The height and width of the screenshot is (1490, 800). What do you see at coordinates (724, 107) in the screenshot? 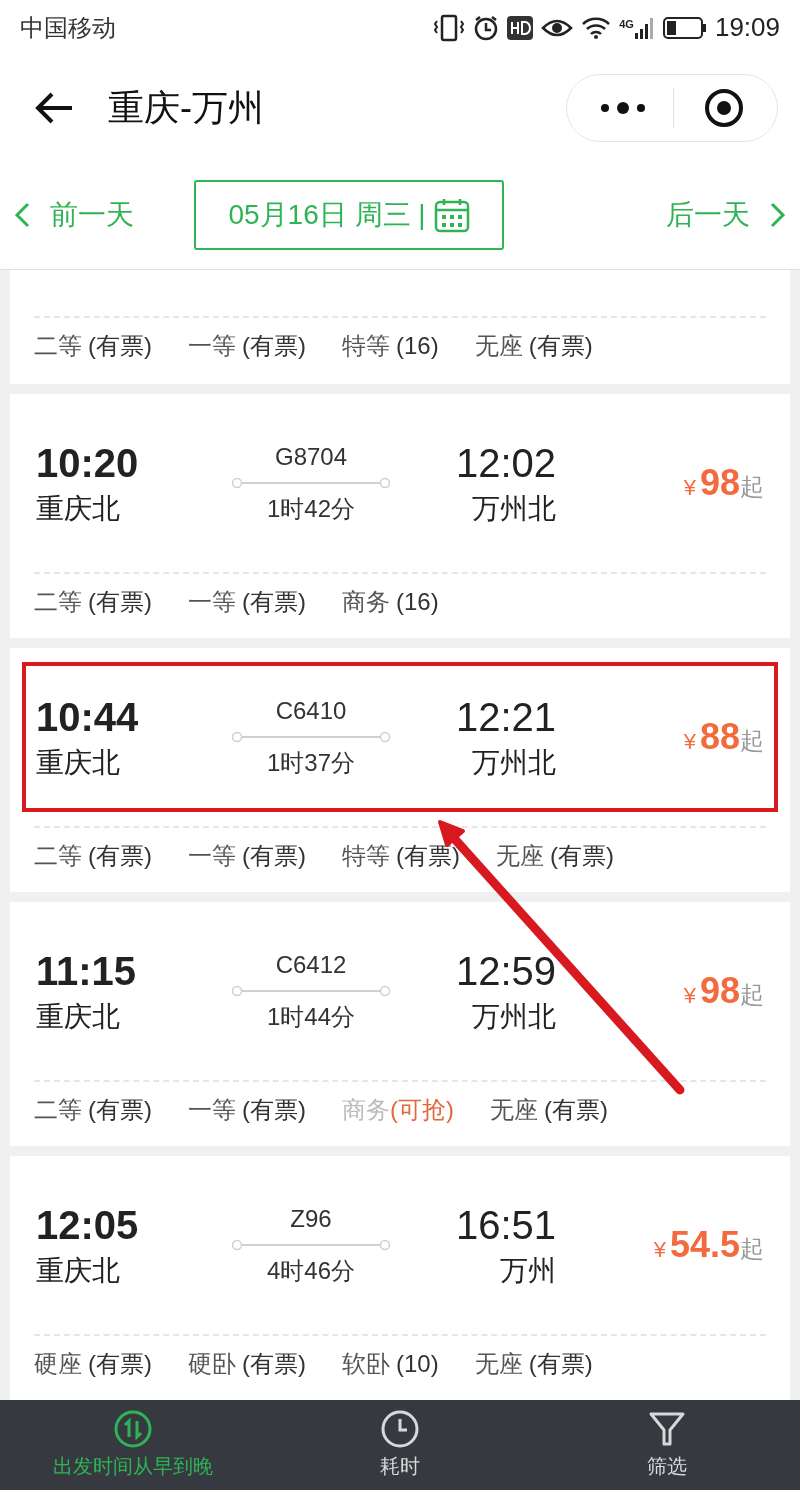
I see `target-icon` at bounding box center [724, 107].